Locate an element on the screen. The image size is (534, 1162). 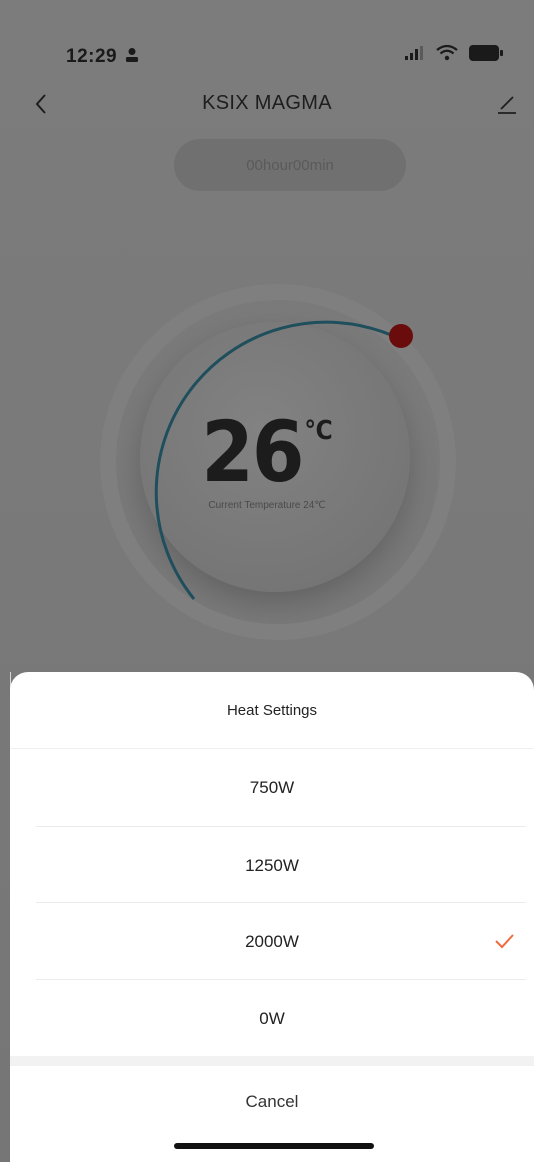
edit-icon is located at coordinates (507, 105).